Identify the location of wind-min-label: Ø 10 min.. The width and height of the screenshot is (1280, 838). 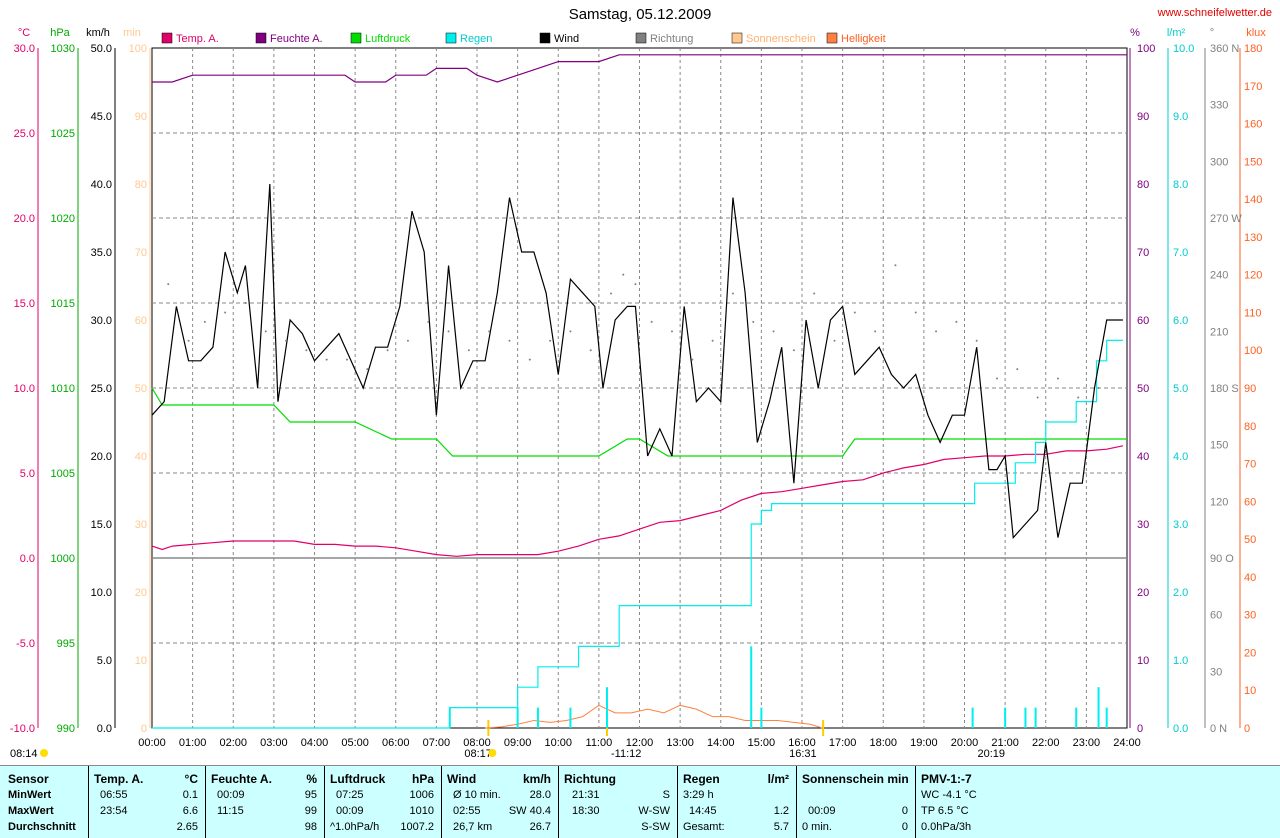
(477, 795).